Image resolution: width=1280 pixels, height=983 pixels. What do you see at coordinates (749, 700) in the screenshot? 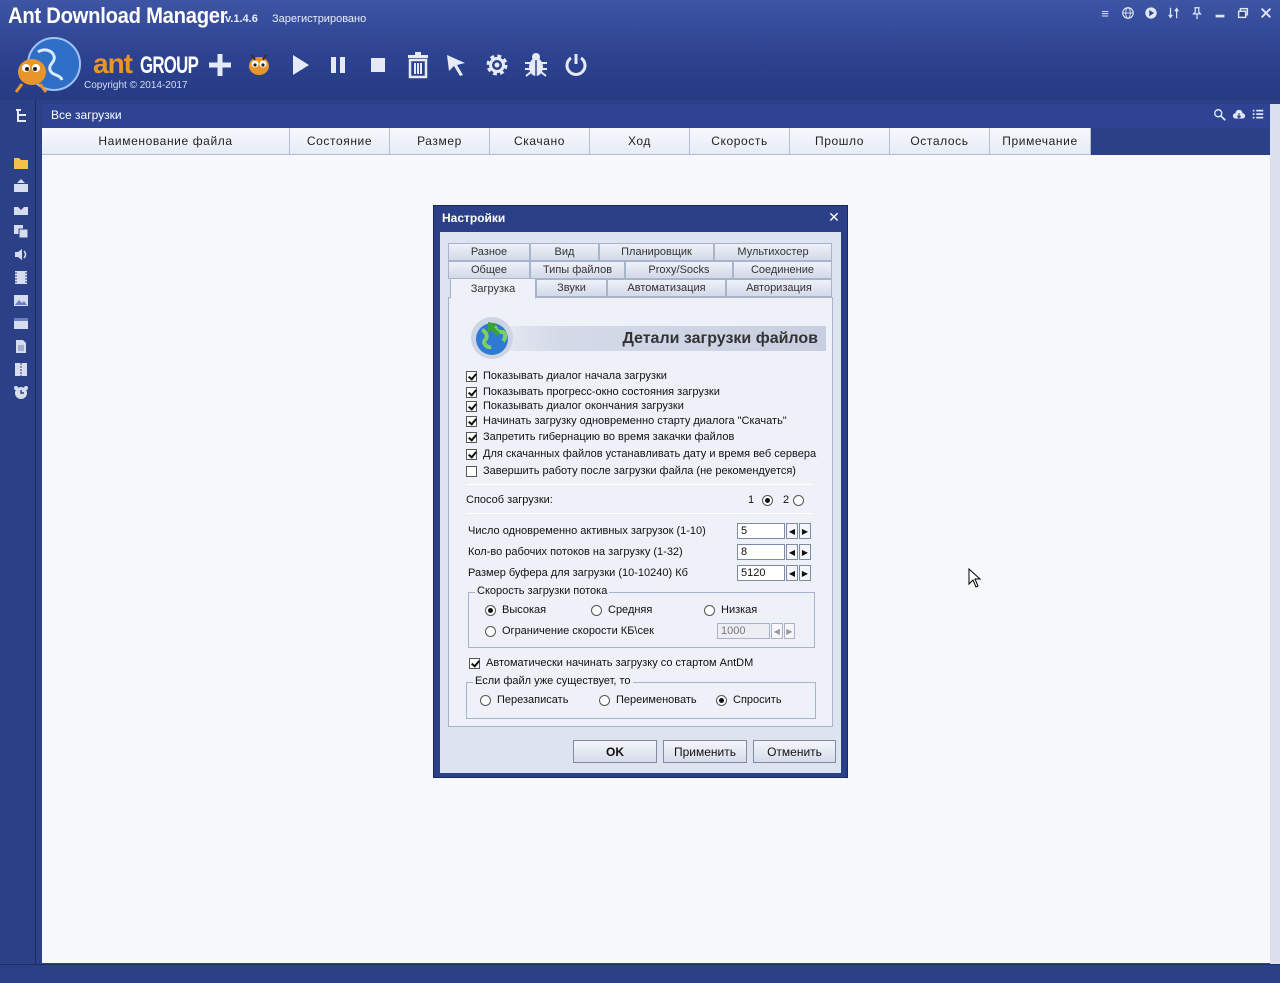
I see `exists-ask-option: Спросить` at bounding box center [749, 700].